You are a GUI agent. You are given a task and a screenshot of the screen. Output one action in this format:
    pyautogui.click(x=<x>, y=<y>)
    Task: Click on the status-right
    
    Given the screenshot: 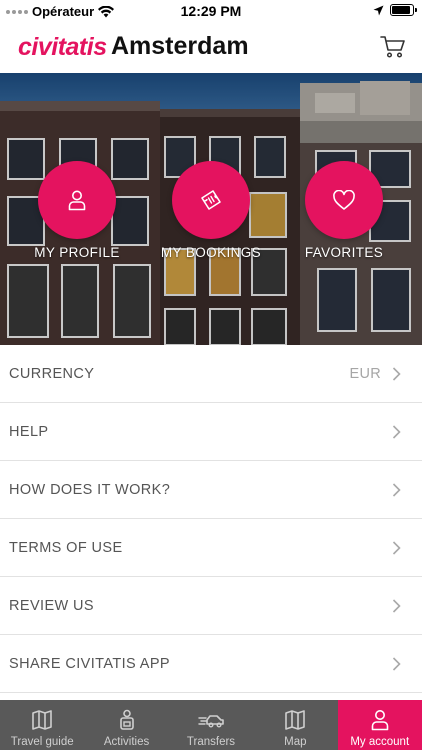 What is the action you would take?
    pyautogui.click(x=395, y=10)
    